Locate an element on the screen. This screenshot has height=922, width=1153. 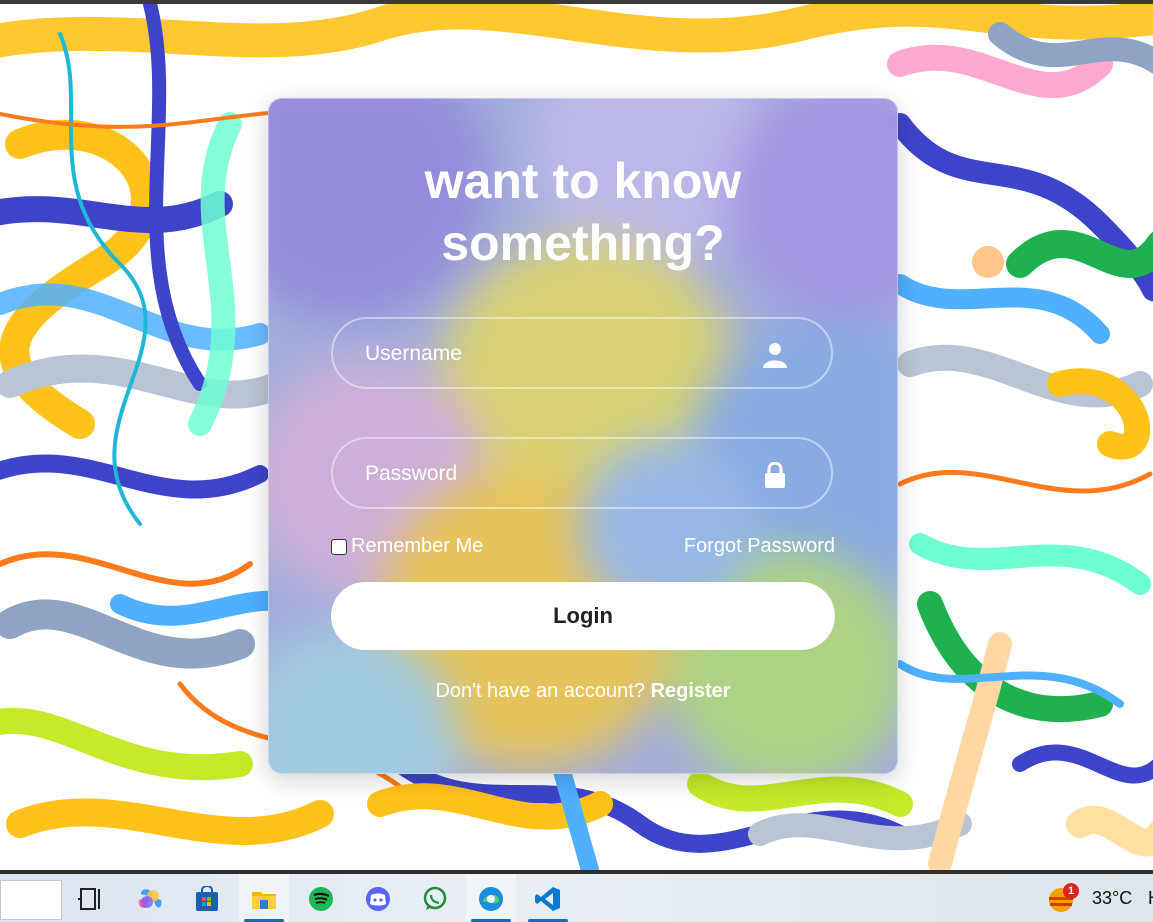
username-input is located at coordinates (555, 354).